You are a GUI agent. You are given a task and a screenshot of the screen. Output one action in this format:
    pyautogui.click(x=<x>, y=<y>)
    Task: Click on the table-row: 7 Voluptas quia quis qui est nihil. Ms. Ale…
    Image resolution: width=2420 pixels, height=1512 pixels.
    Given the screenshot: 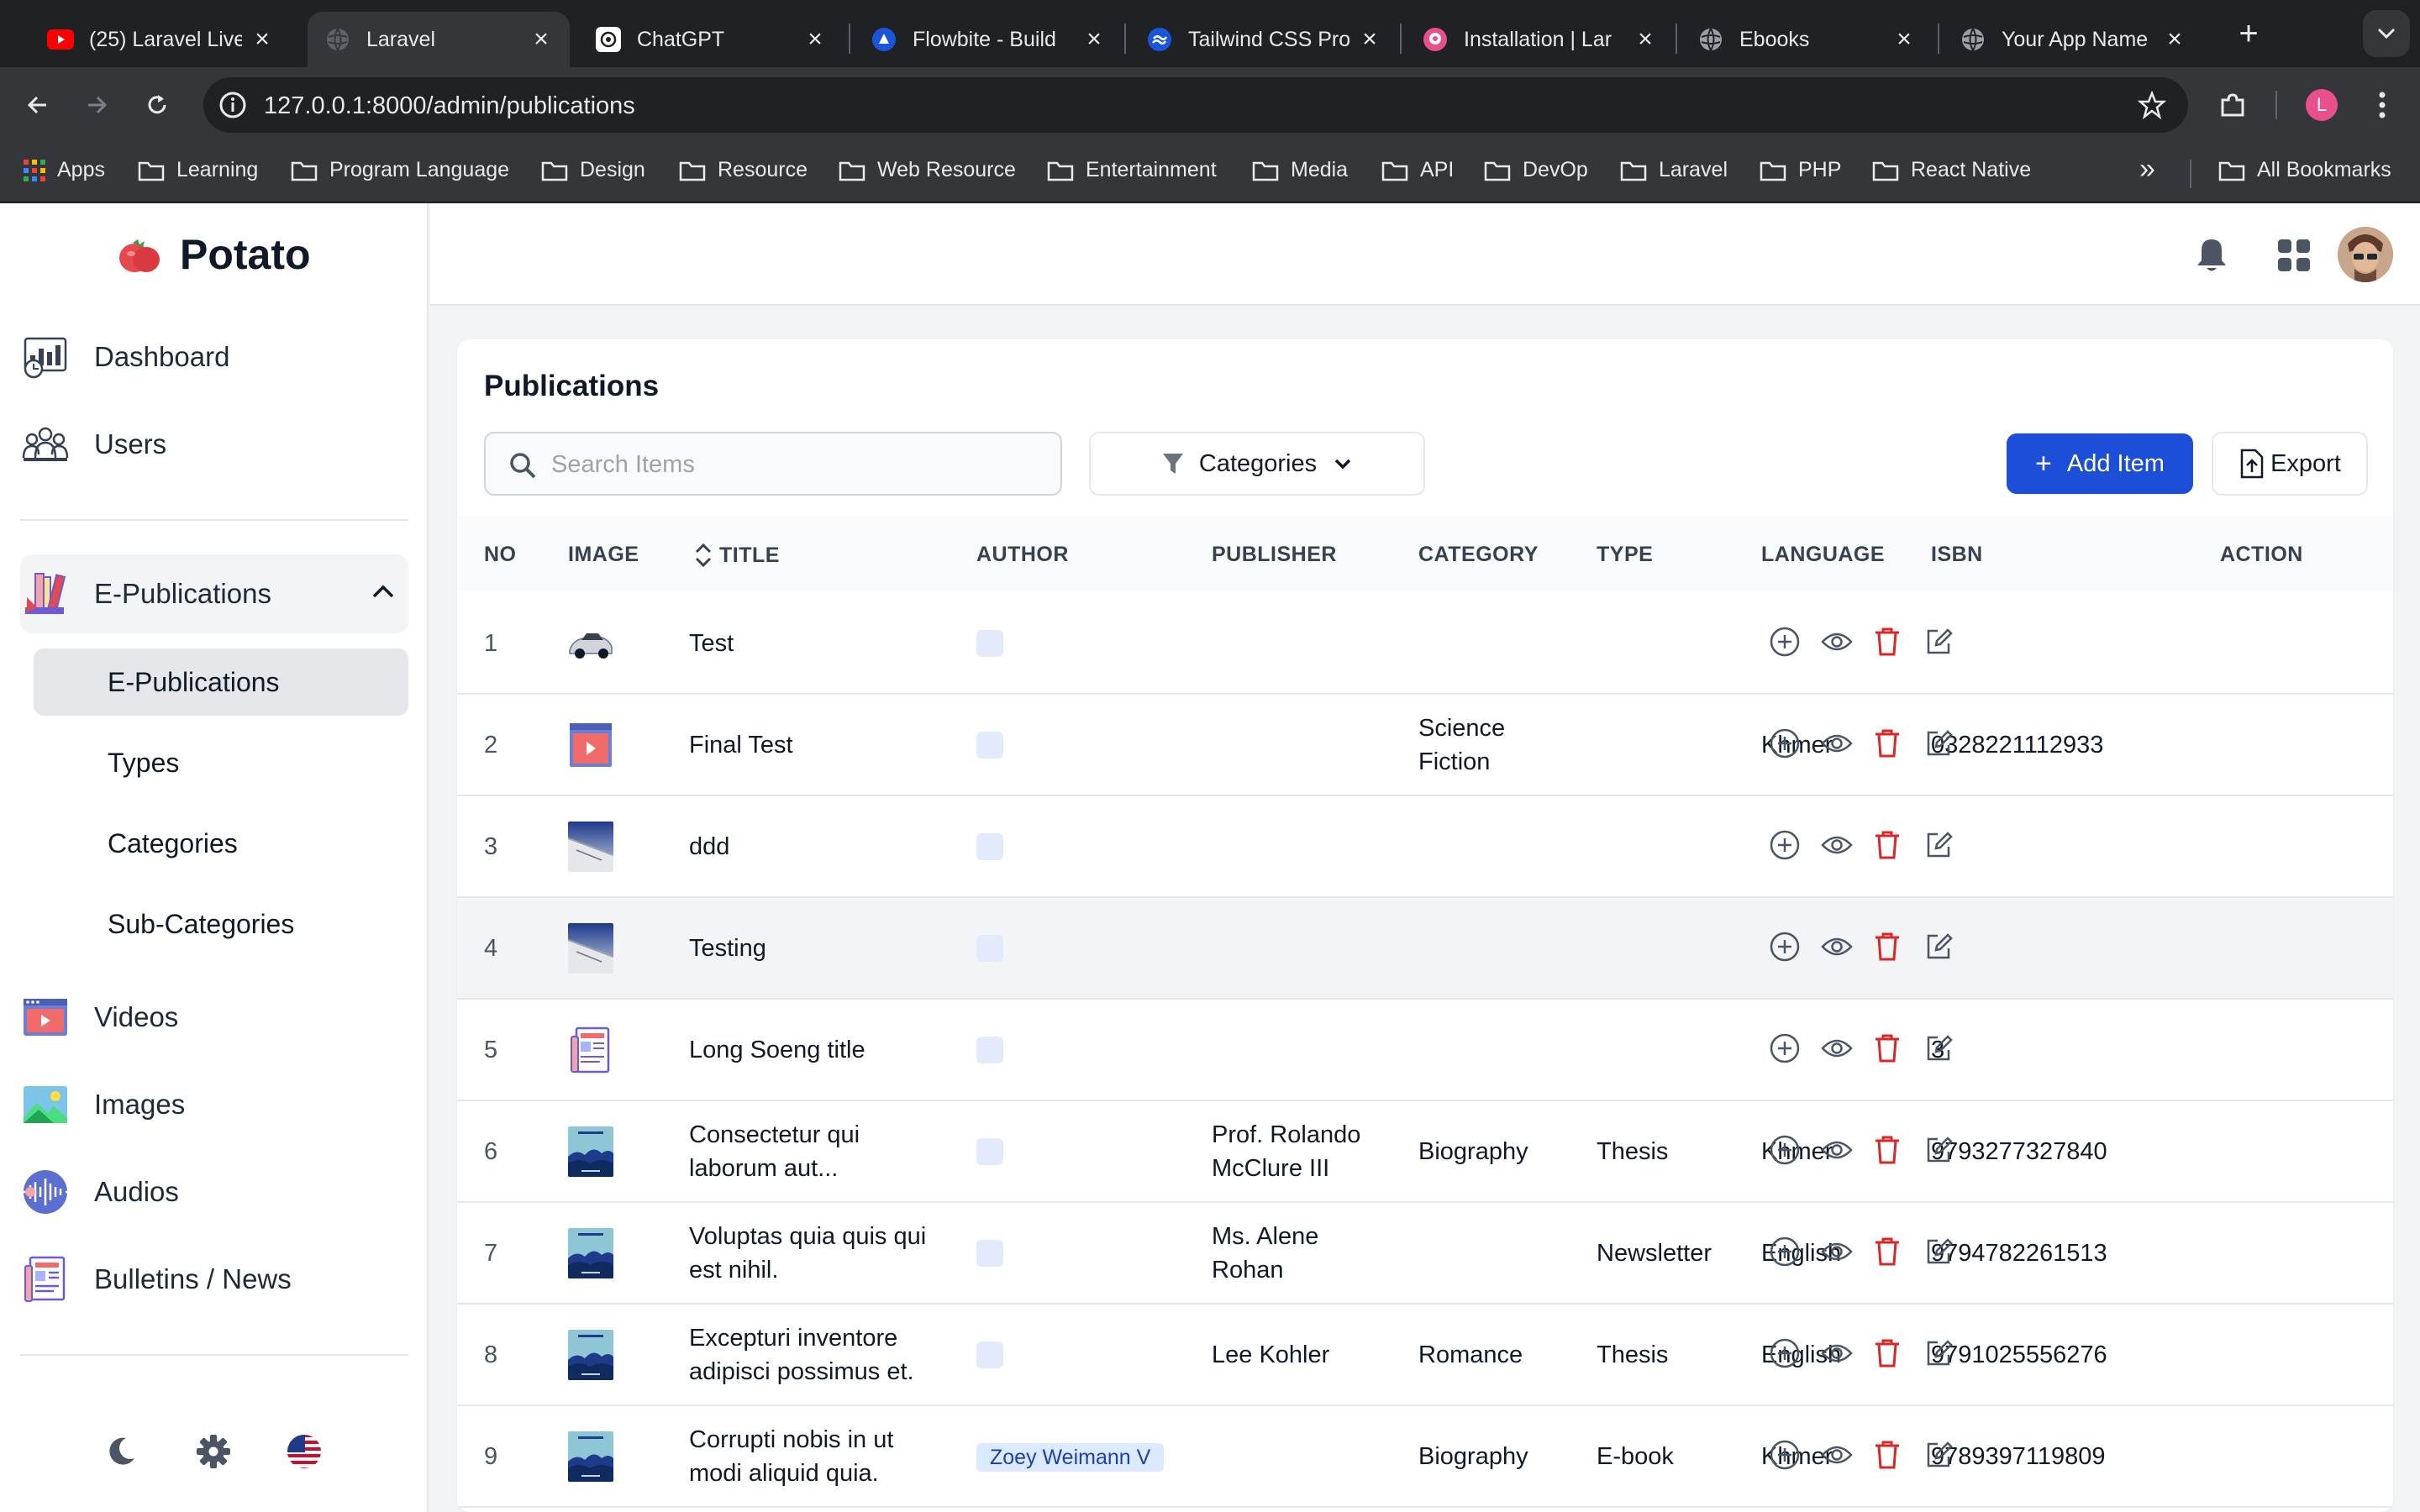 What is the action you would take?
    pyautogui.click(x=1425, y=1254)
    